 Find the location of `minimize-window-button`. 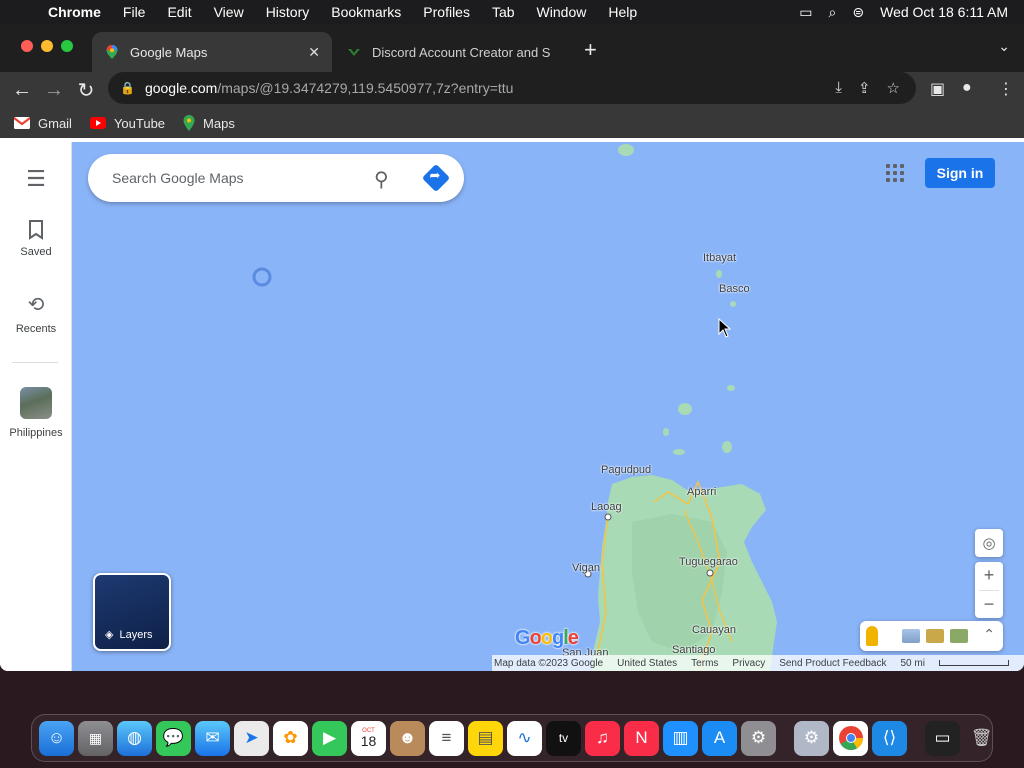

minimize-window-button is located at coordinates (47, 46).